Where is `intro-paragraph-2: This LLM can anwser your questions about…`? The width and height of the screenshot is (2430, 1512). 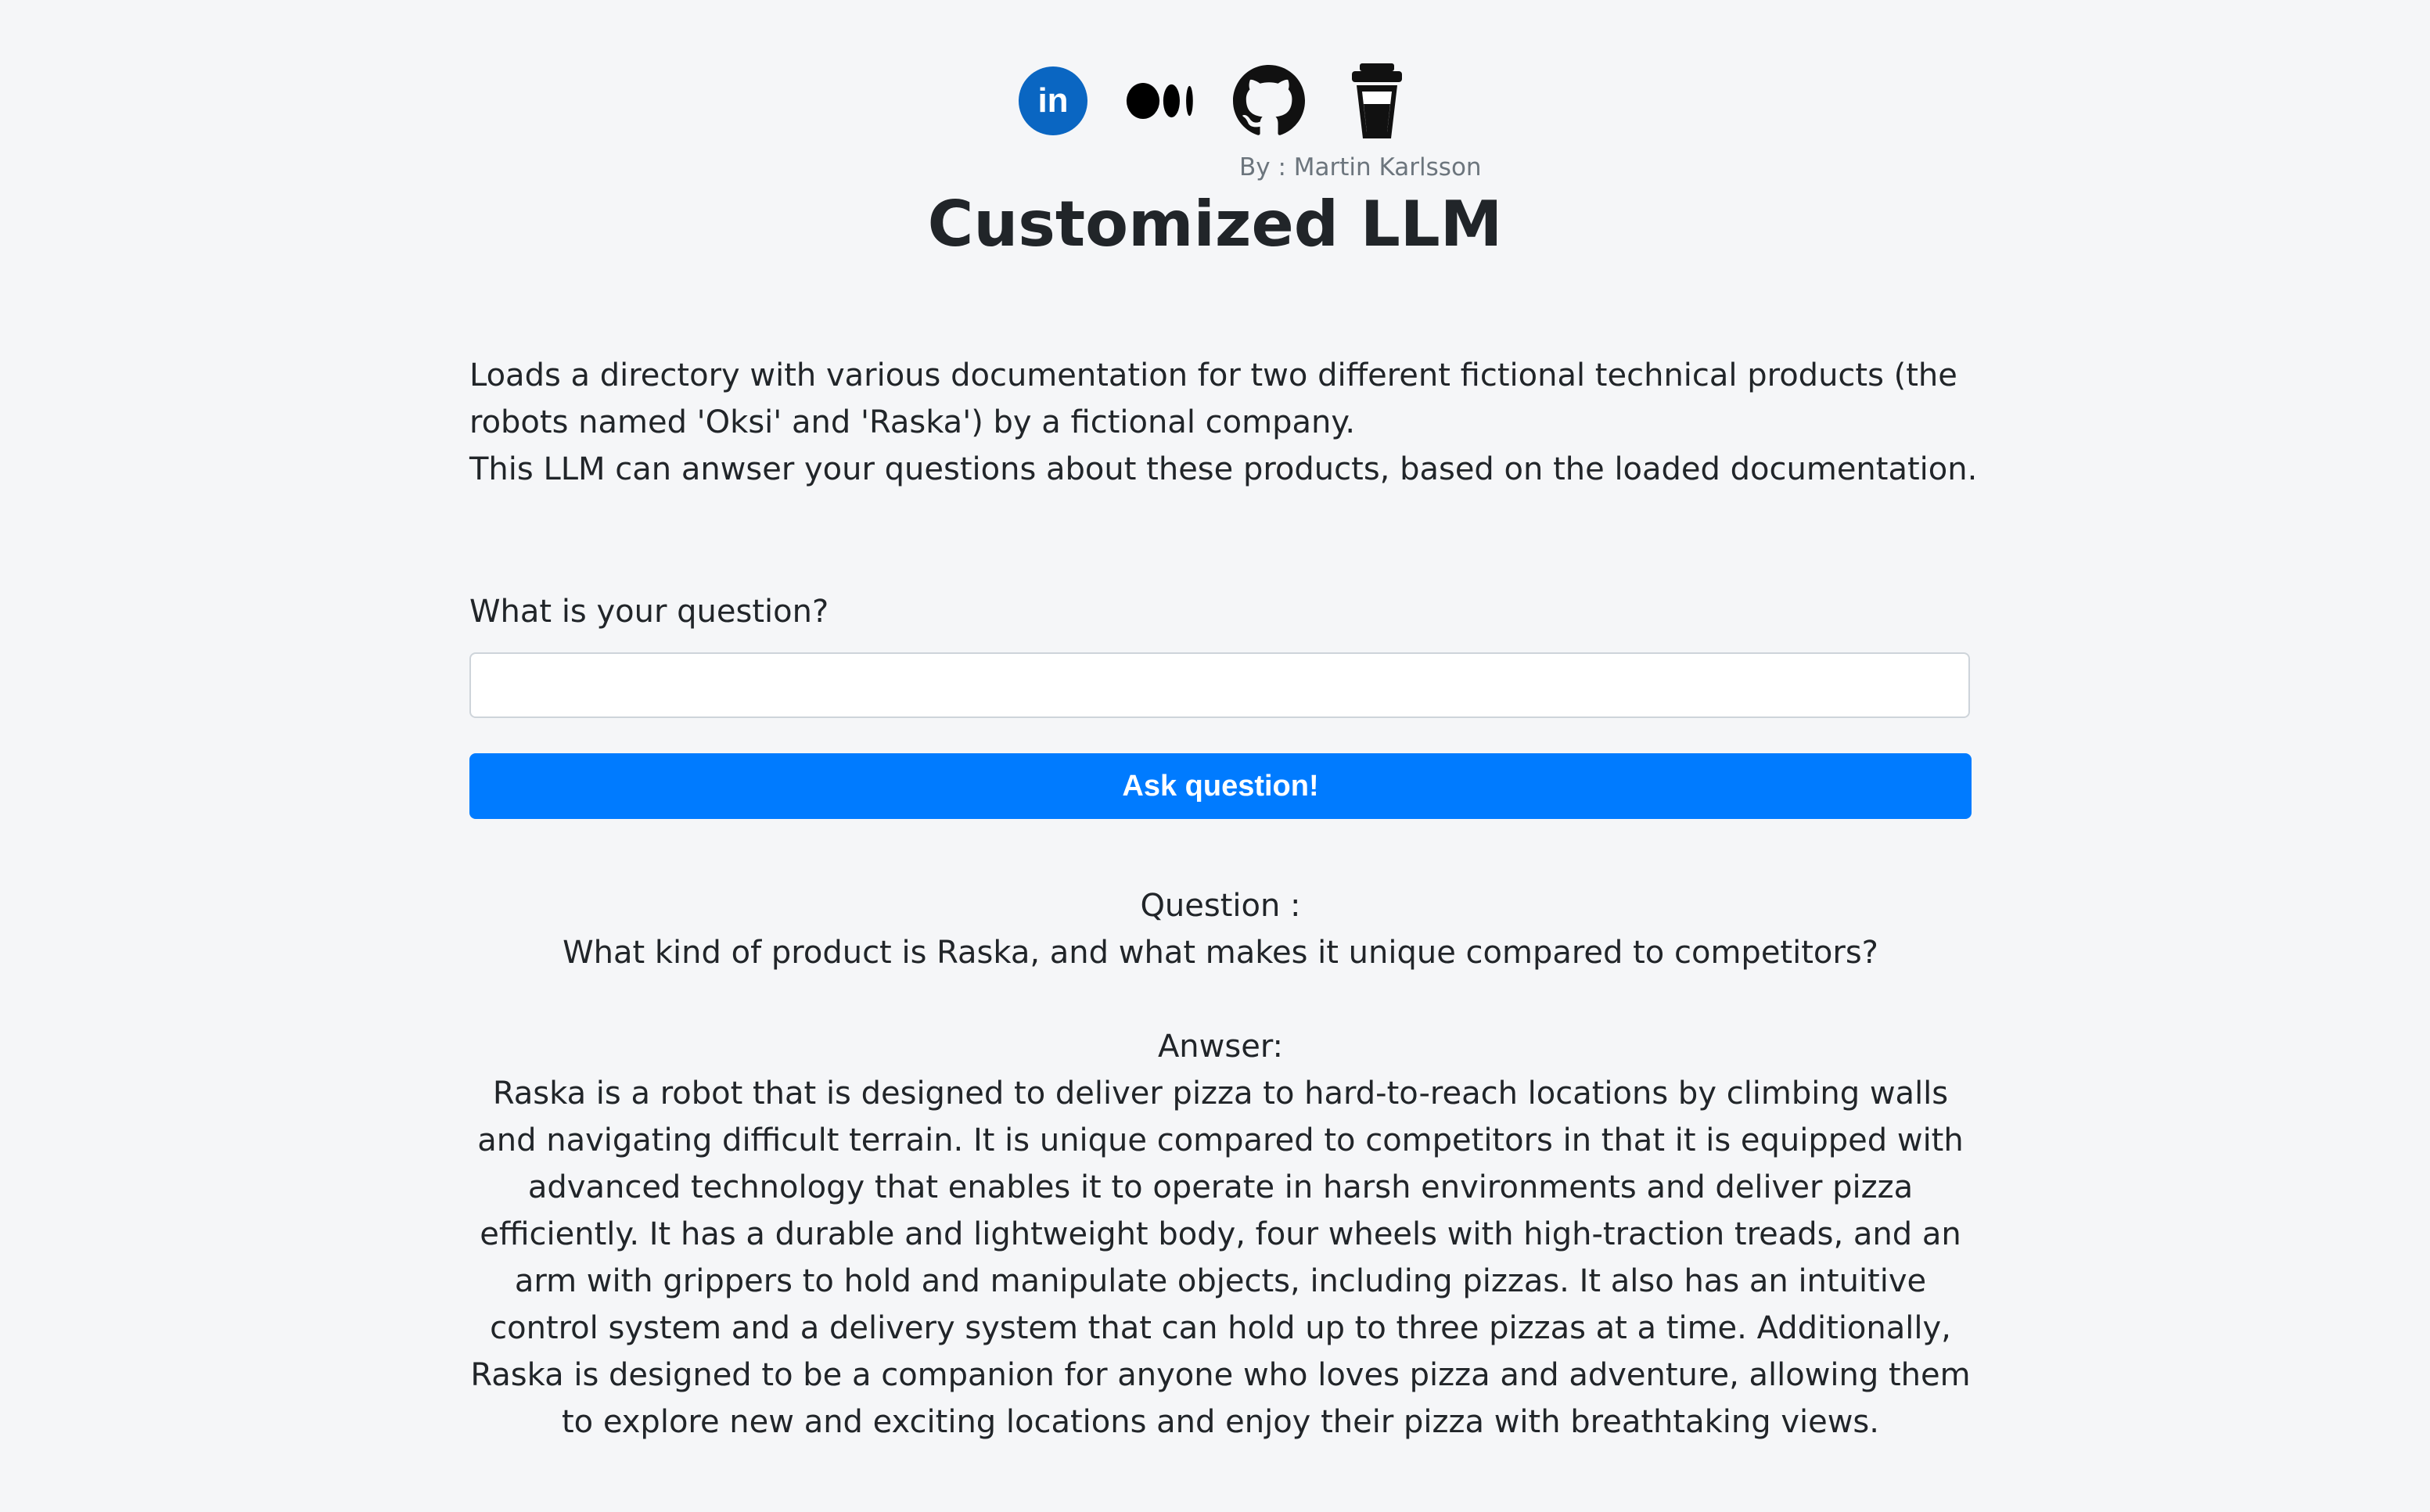 intro-paragraph-2: This LLM can anwser your questions about… is located at coordinates (1223, 469).